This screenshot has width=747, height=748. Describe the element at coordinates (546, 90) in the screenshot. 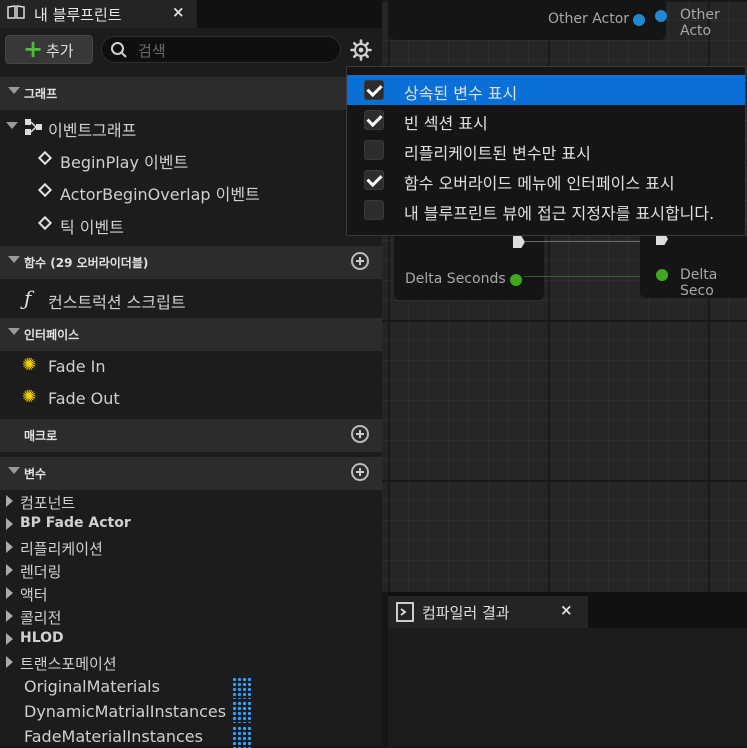

I see `menu-item-show-inherited-variables: 상속된 변수 표시` at that location.